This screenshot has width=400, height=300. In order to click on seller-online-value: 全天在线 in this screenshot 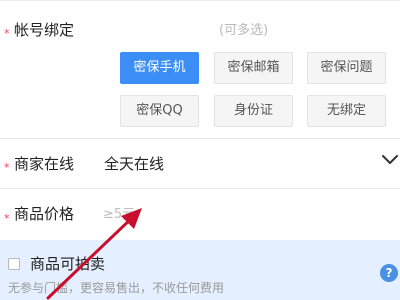, I will do `click(134, 164)`.